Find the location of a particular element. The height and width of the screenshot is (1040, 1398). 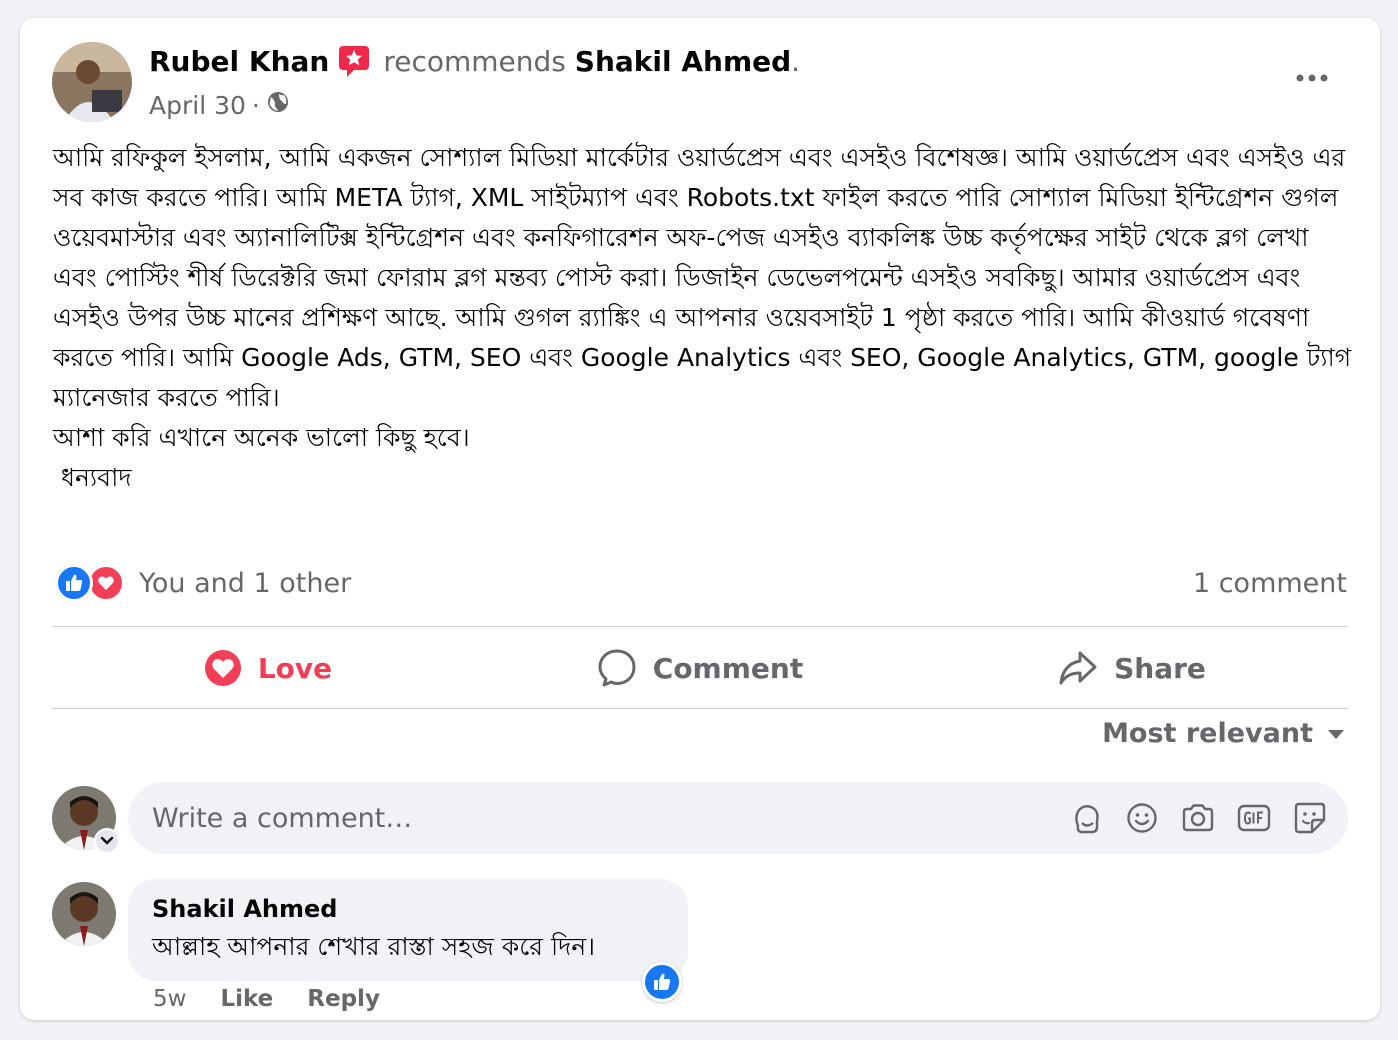

composer-tools is located at coordinates (1208, 818).